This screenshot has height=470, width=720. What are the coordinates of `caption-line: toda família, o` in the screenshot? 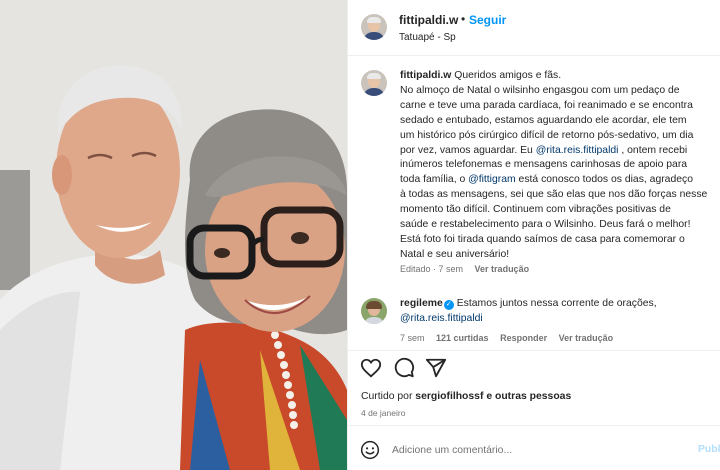 It's located at (434, 180).